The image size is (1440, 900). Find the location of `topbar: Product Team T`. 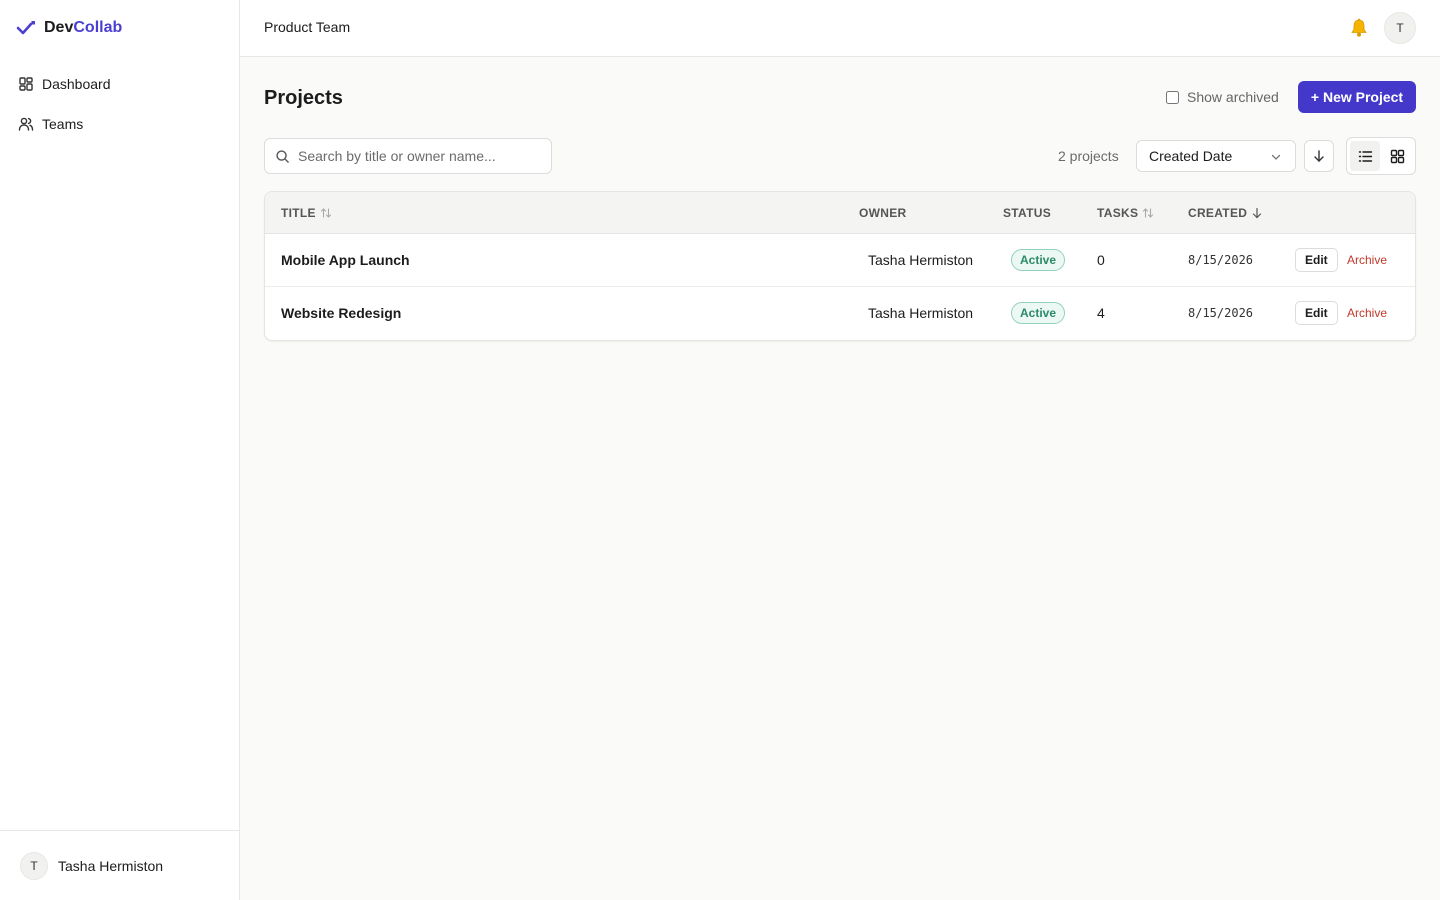

topbar: Product Team T is located at coordinates (840, 28).